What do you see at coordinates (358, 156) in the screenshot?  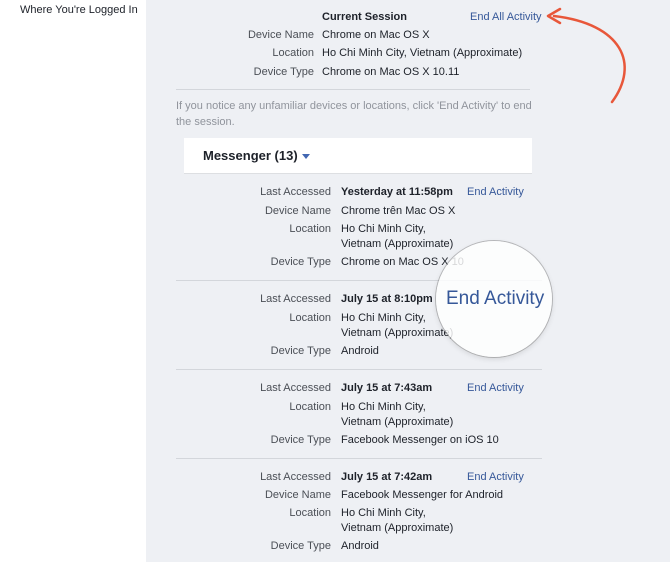 I see `messenger-section-header: Messenger (13)` at bounding box center [358, 156].